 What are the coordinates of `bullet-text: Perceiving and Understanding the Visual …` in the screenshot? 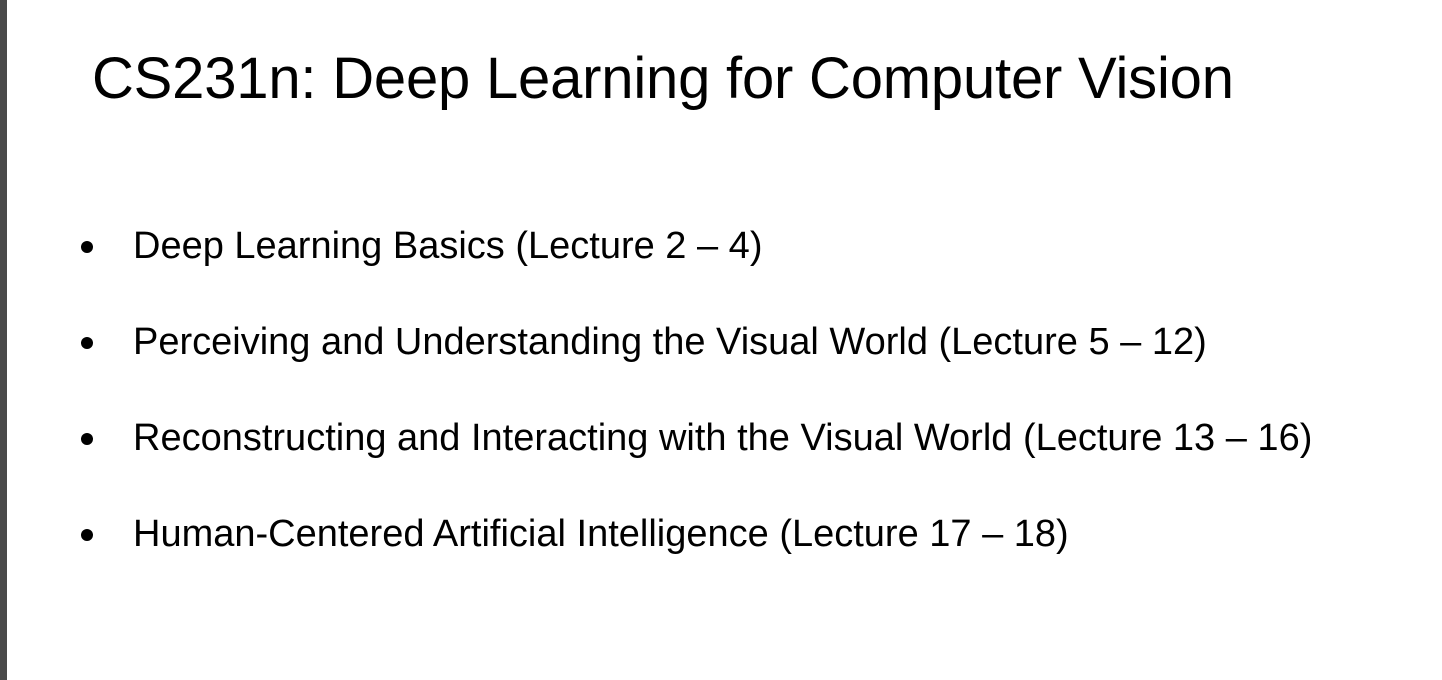 It's located at (670, 342).